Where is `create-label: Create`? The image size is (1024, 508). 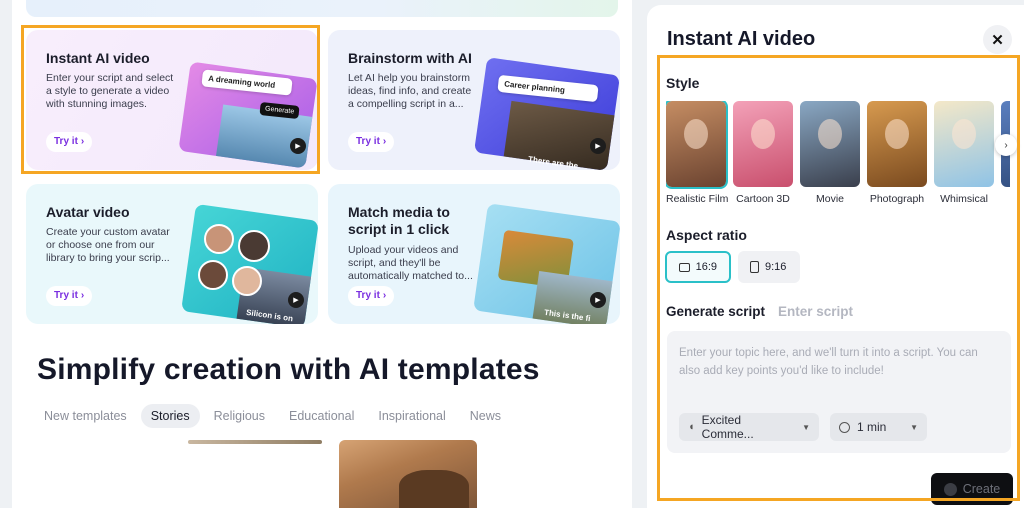
create-label: Create is located at coordinates (981, 489).